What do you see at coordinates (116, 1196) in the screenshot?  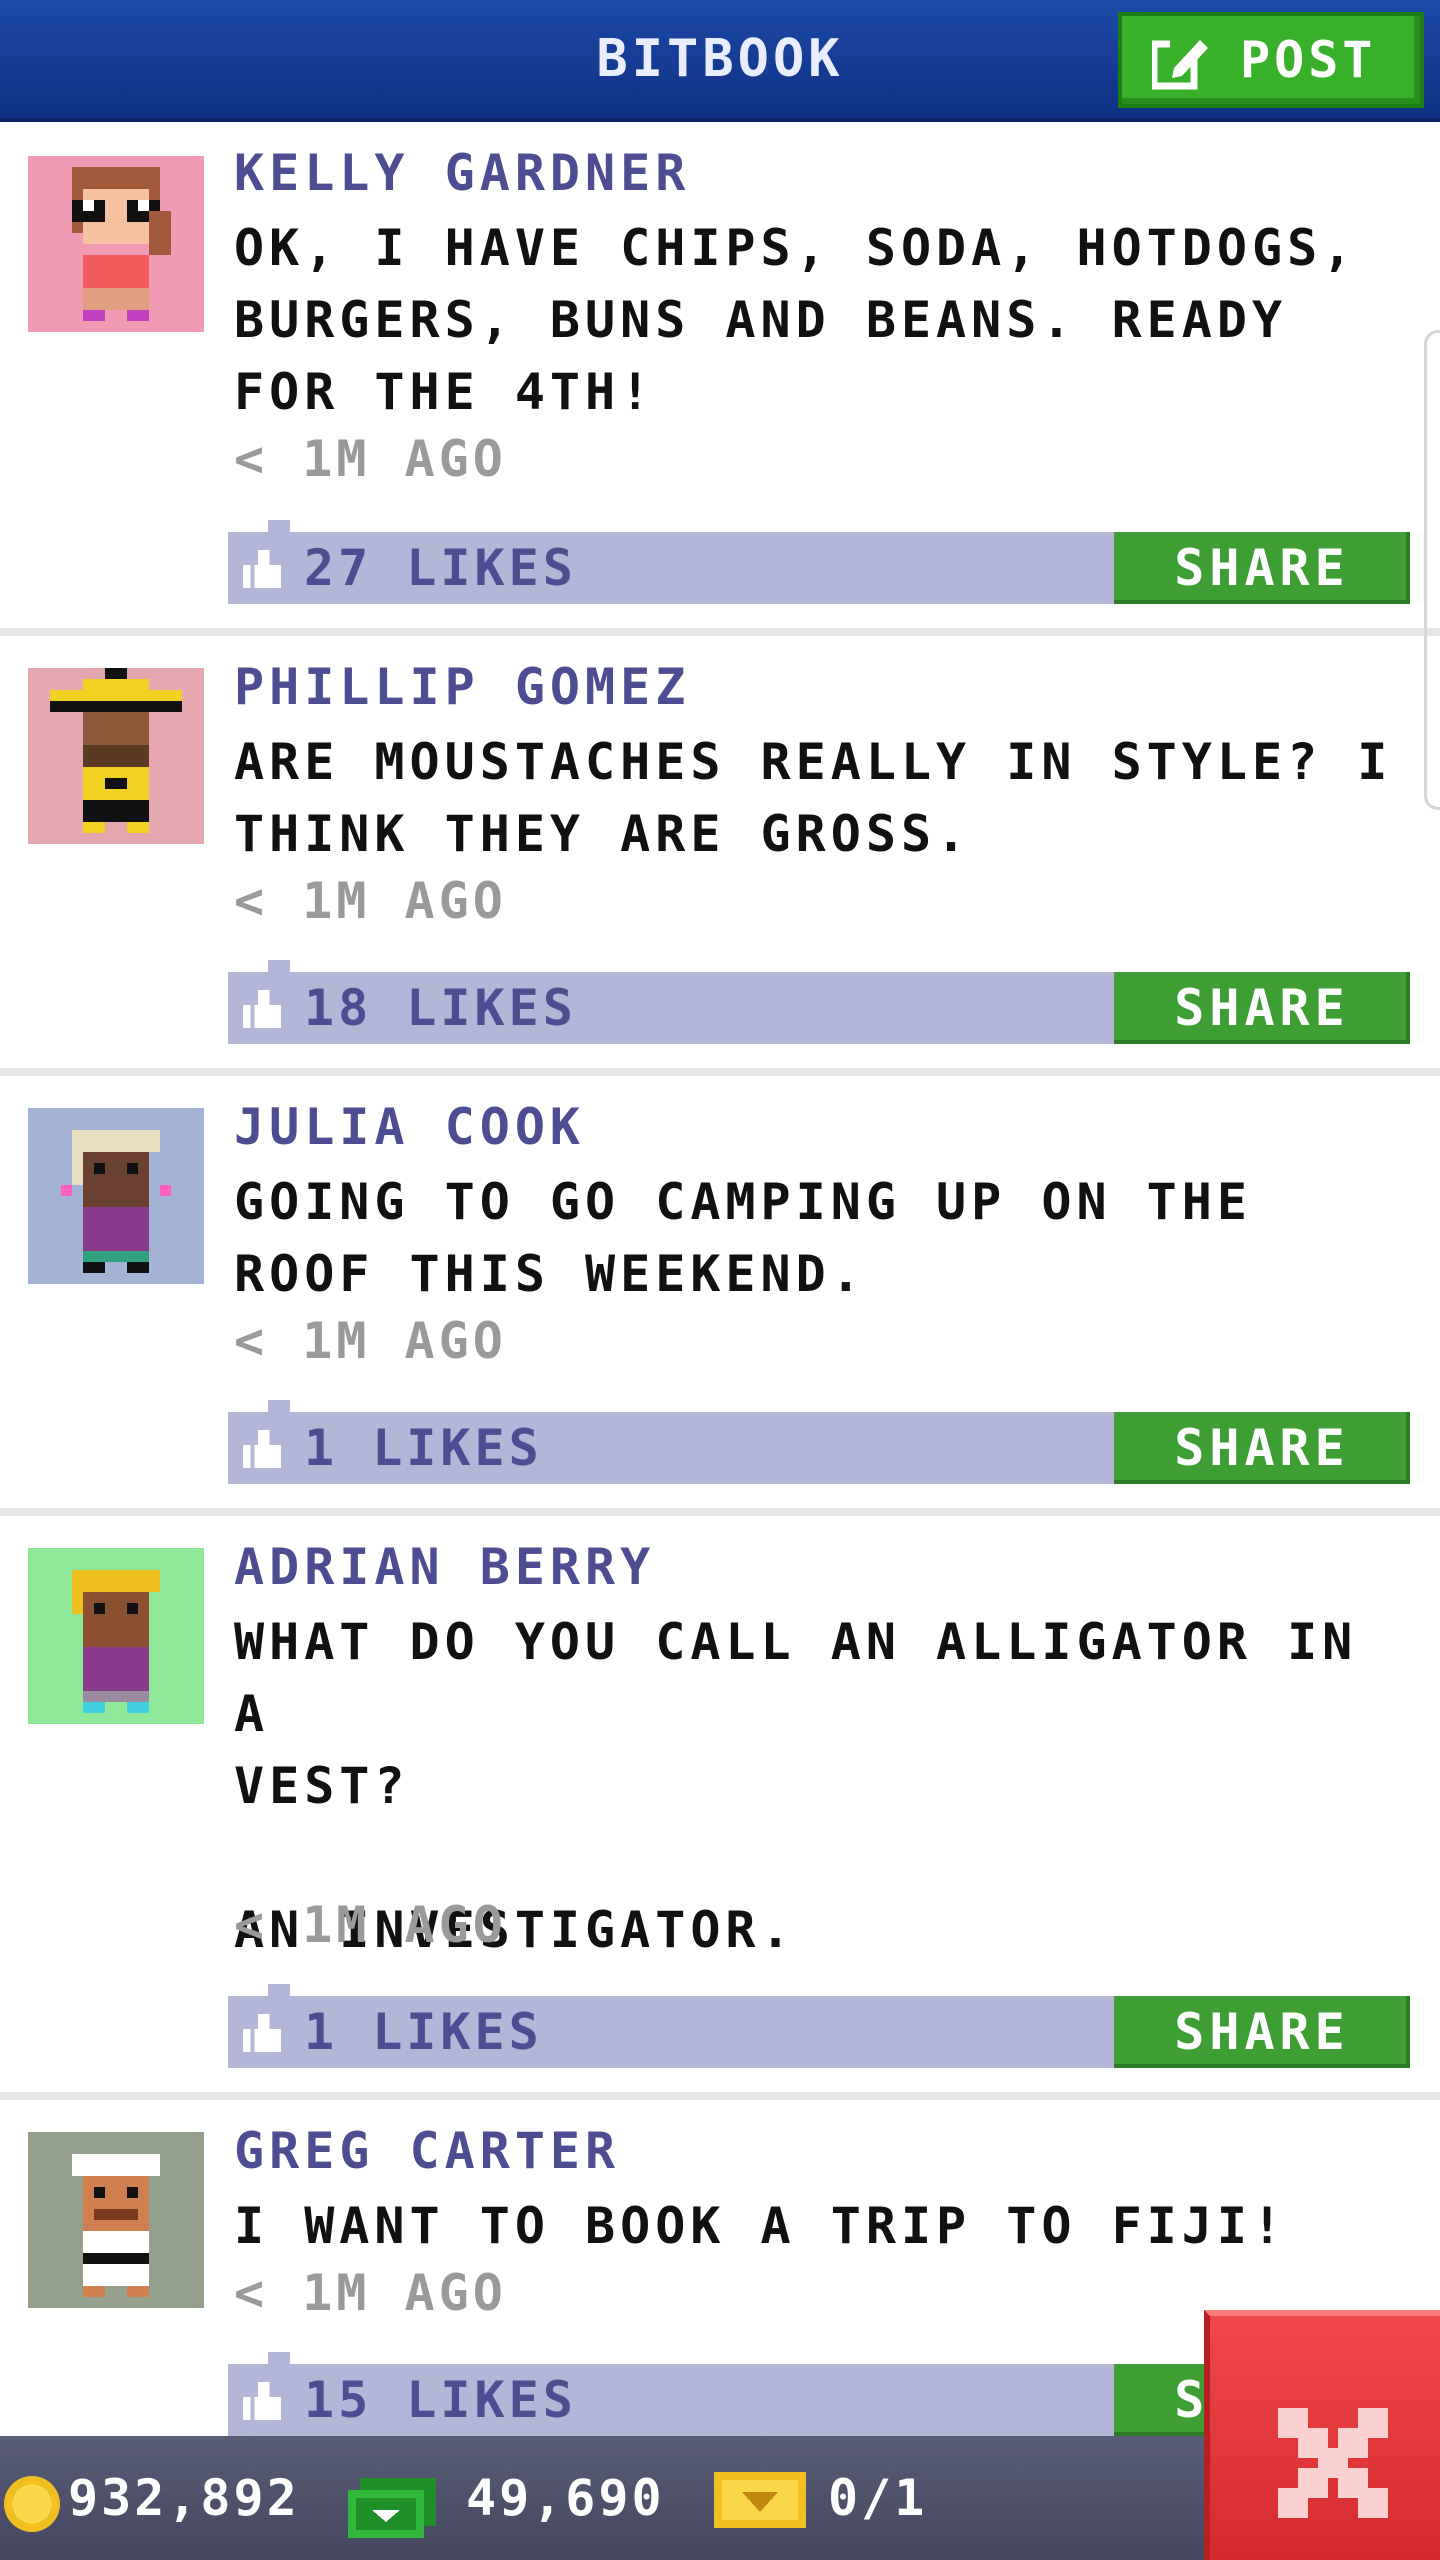 I see `woman-avatar` at bounding box center [116, 1196].